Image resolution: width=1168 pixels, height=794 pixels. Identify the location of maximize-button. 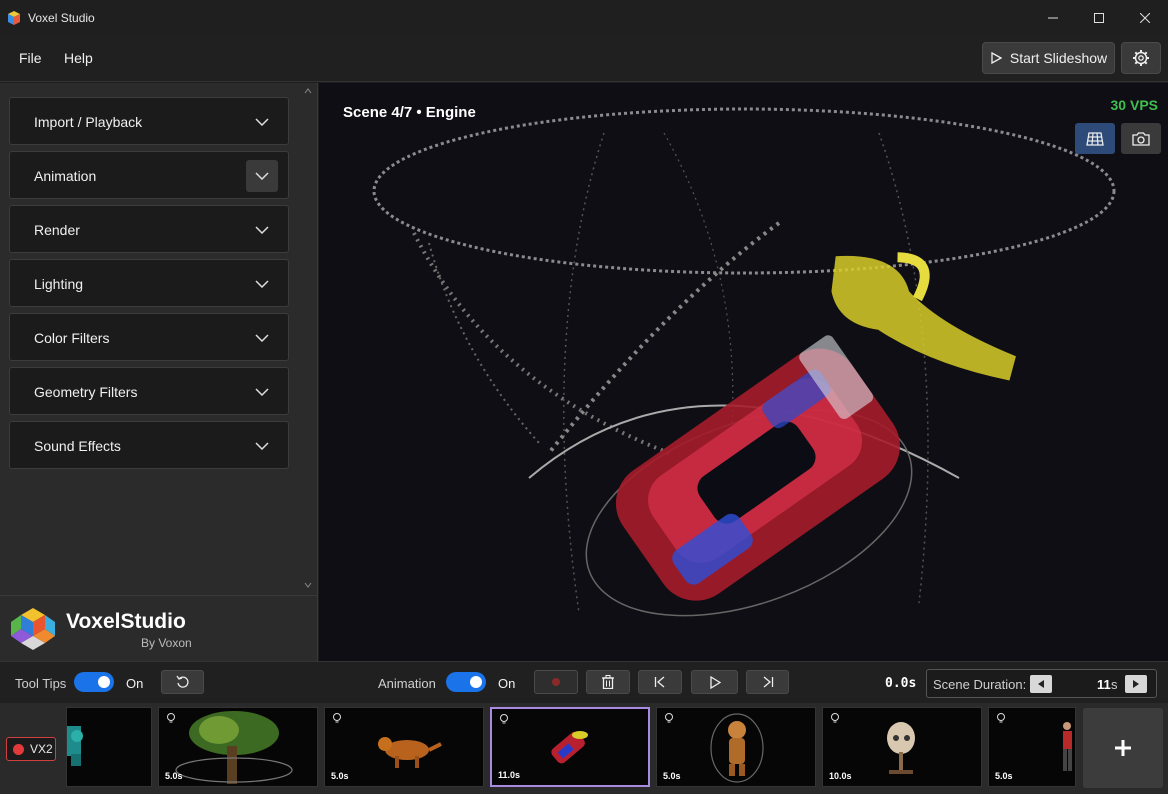
(1099, 17).